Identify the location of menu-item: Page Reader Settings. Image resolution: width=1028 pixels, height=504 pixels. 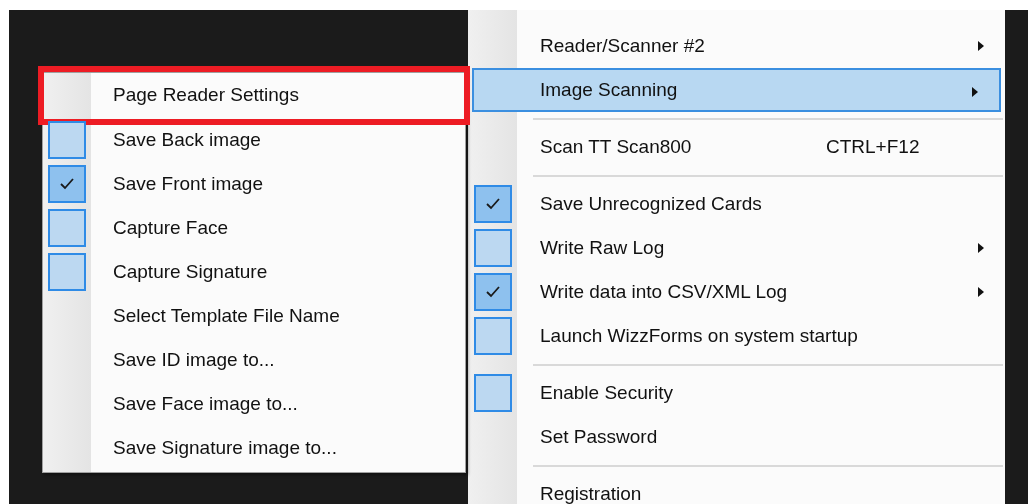
(254, 95).